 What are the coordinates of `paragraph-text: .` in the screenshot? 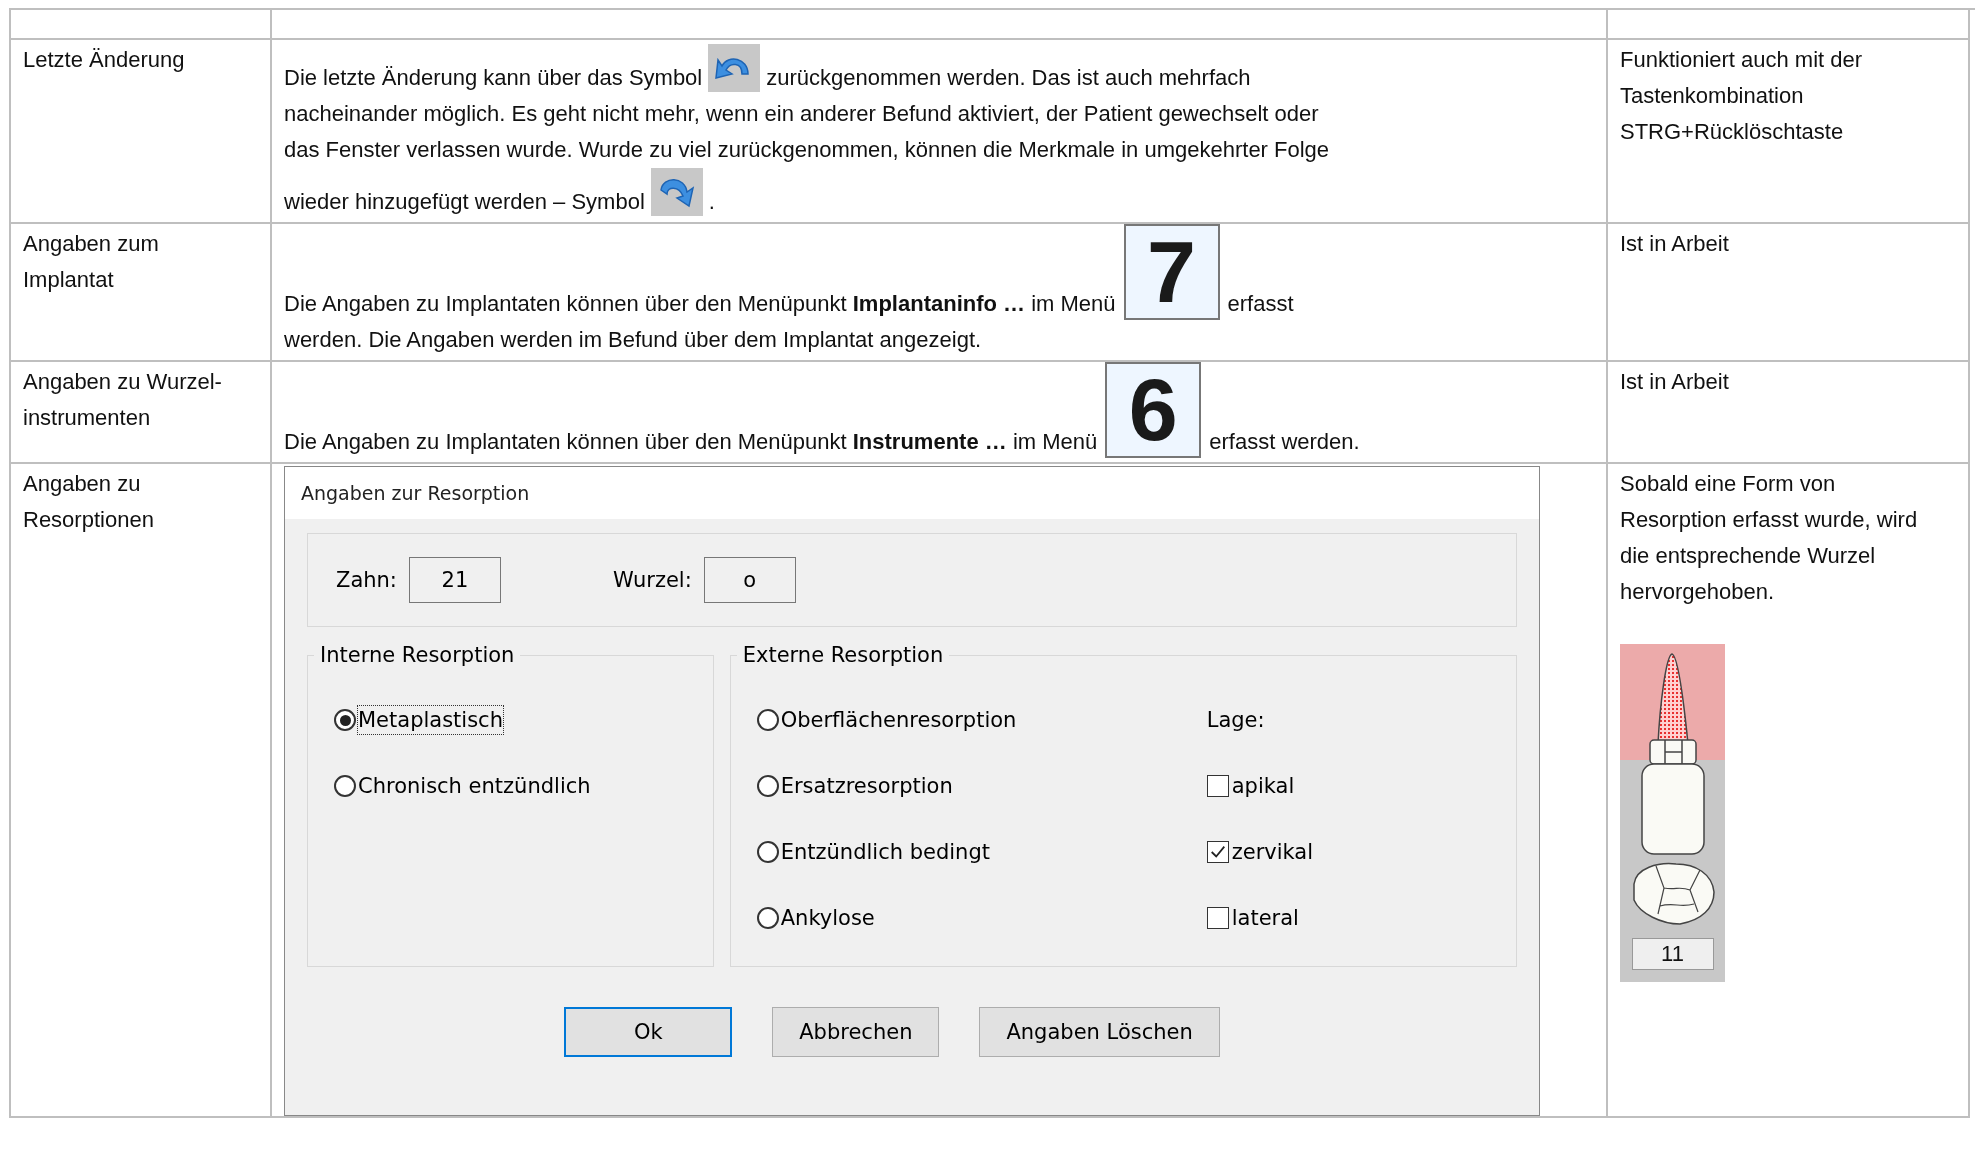 It's located at (711, 202).